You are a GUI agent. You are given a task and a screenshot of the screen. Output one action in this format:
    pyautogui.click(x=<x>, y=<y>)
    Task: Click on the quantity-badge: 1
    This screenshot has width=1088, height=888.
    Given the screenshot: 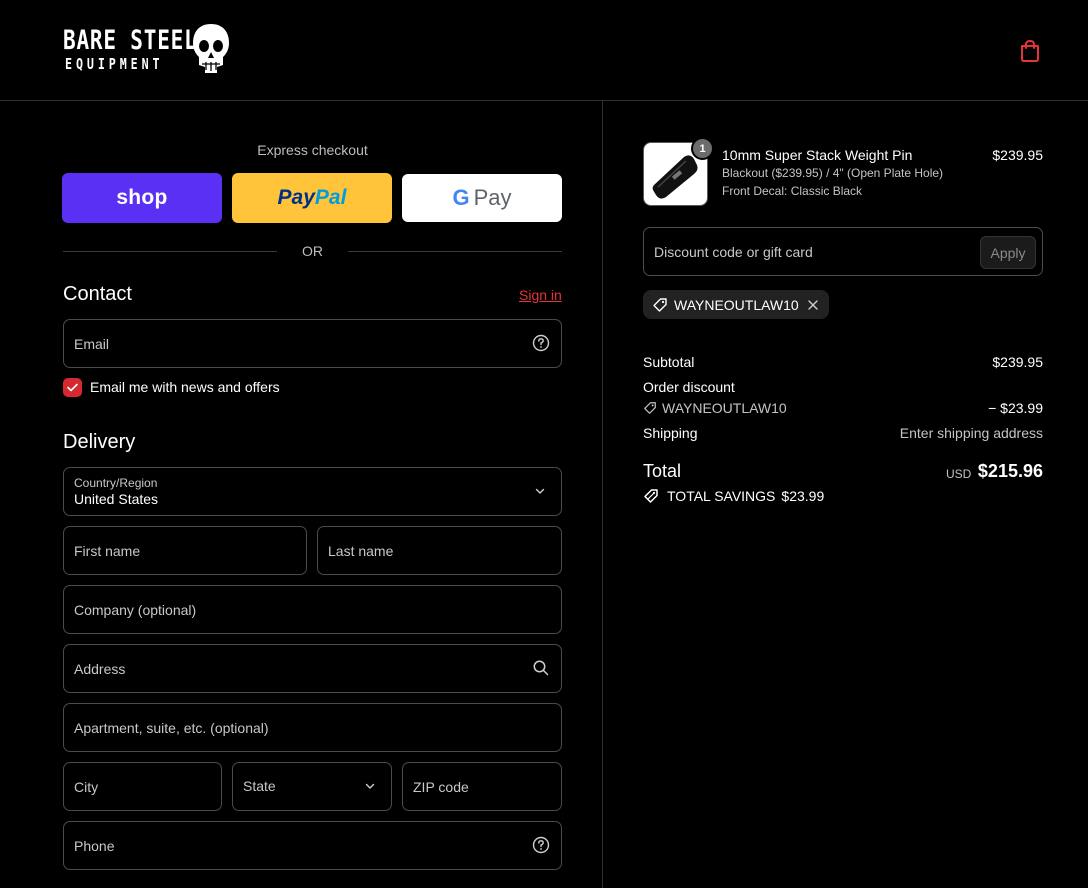 What is the action you would take?
    pyautogui.click(x=702, y=148)
    